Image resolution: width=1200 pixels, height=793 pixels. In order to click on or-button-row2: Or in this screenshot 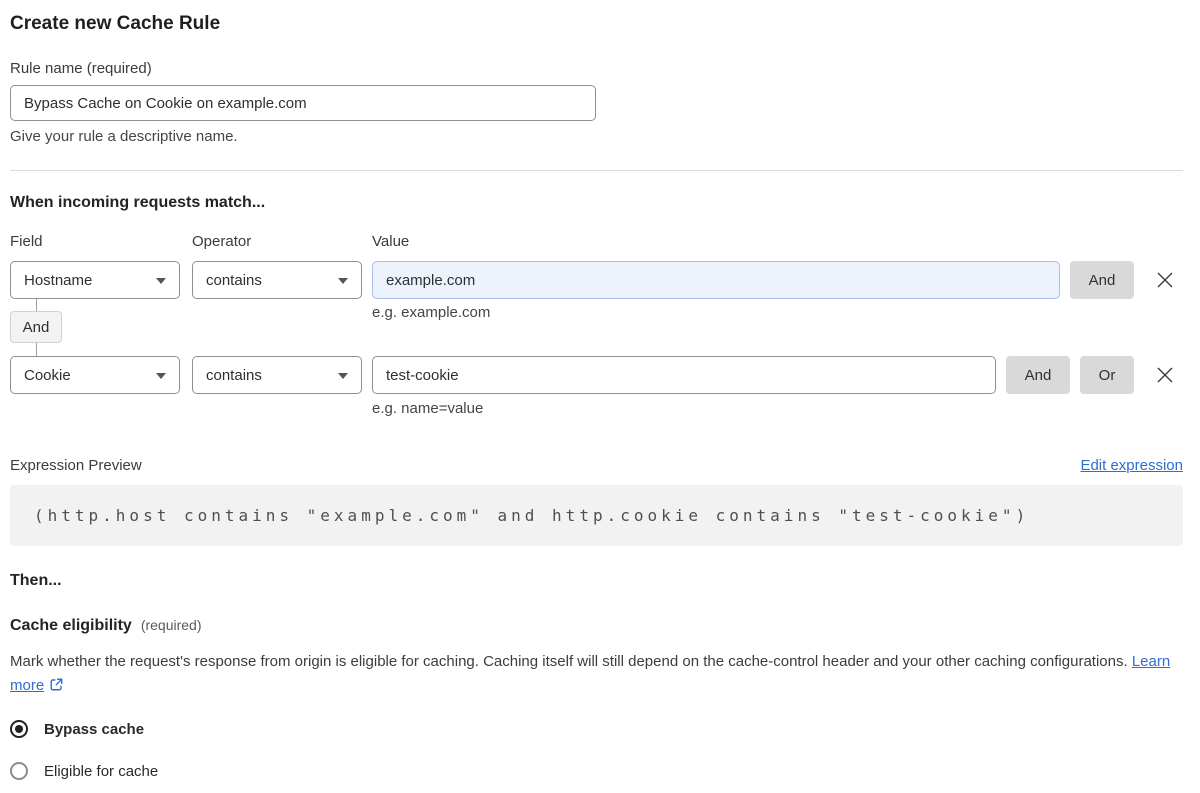, I will do `click(1107, 375)`.